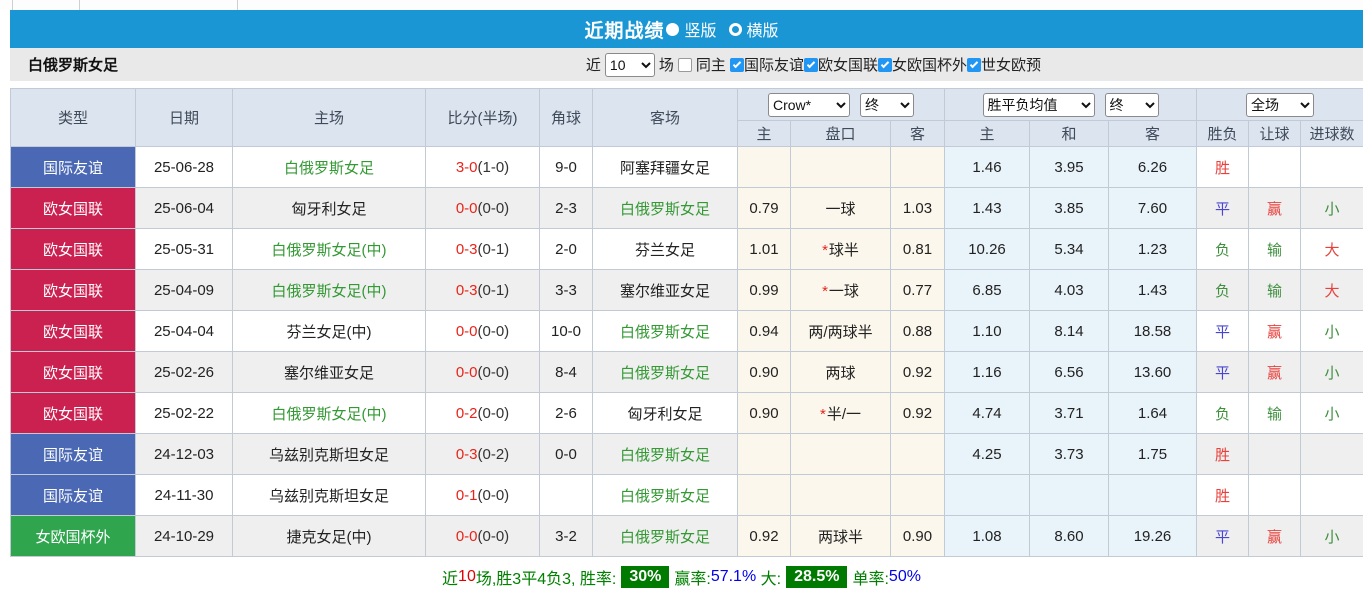  What do you see at coordinates (841, 134) in the screenshot?
I see `sub-col-header: 盘口` at bounding box center [841, 134].